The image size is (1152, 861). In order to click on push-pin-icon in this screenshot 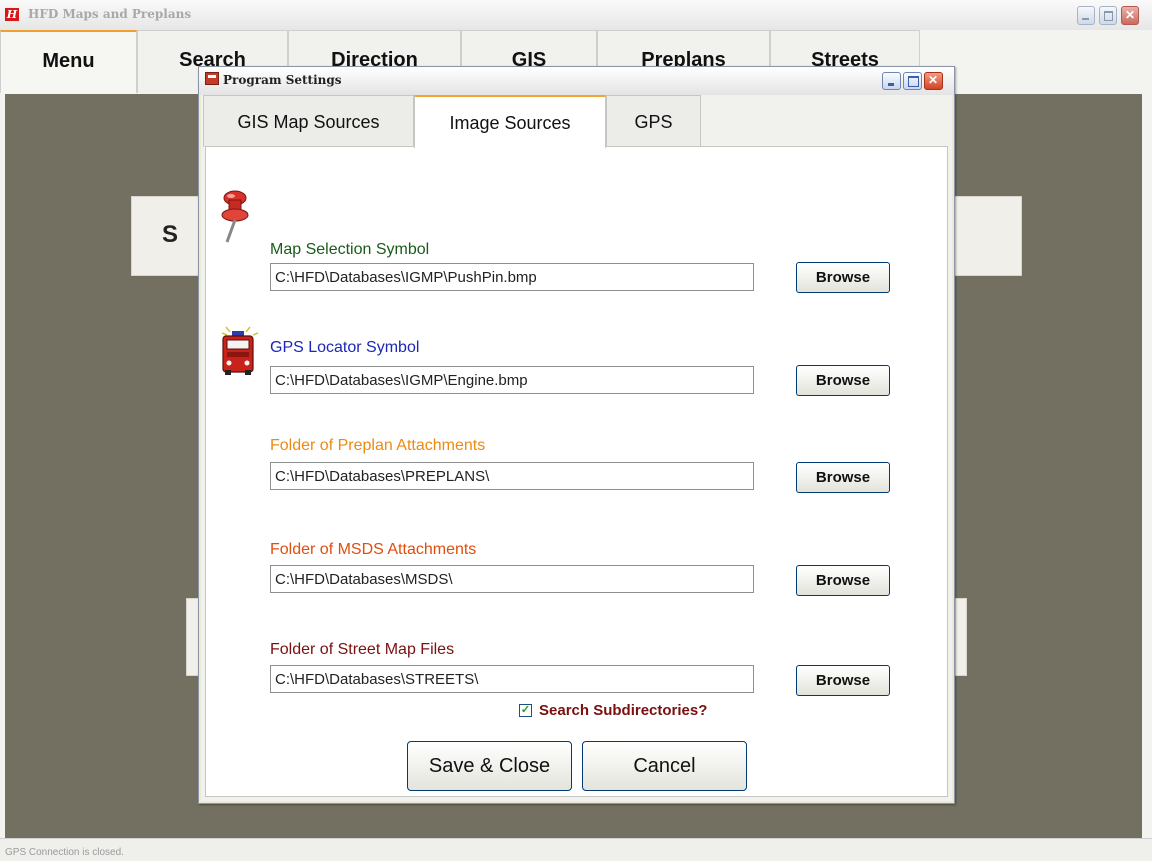, I will do `click(235, 218)`.